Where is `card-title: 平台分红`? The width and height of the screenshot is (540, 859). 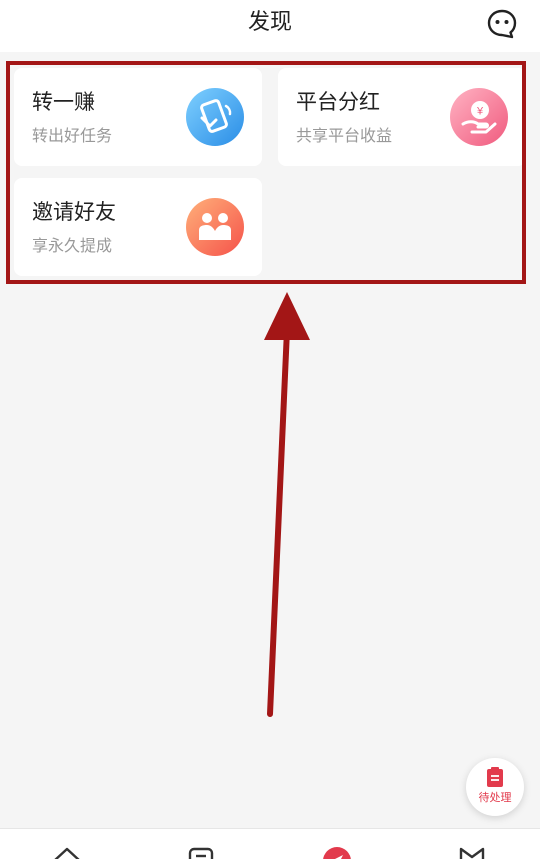
card-title: 平台分红 is located at coordinates (338, 102).